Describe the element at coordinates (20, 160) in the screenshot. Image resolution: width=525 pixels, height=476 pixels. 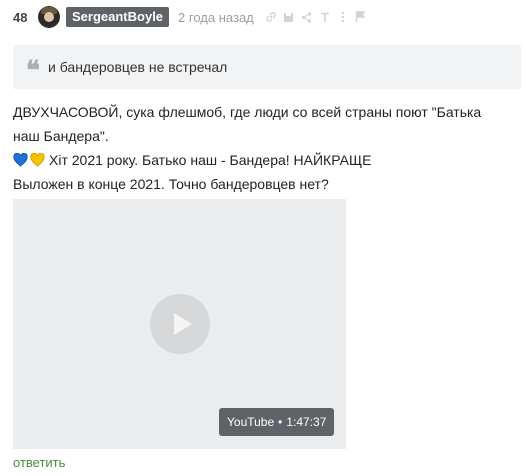
I see `blue-heart-icon` at that location.